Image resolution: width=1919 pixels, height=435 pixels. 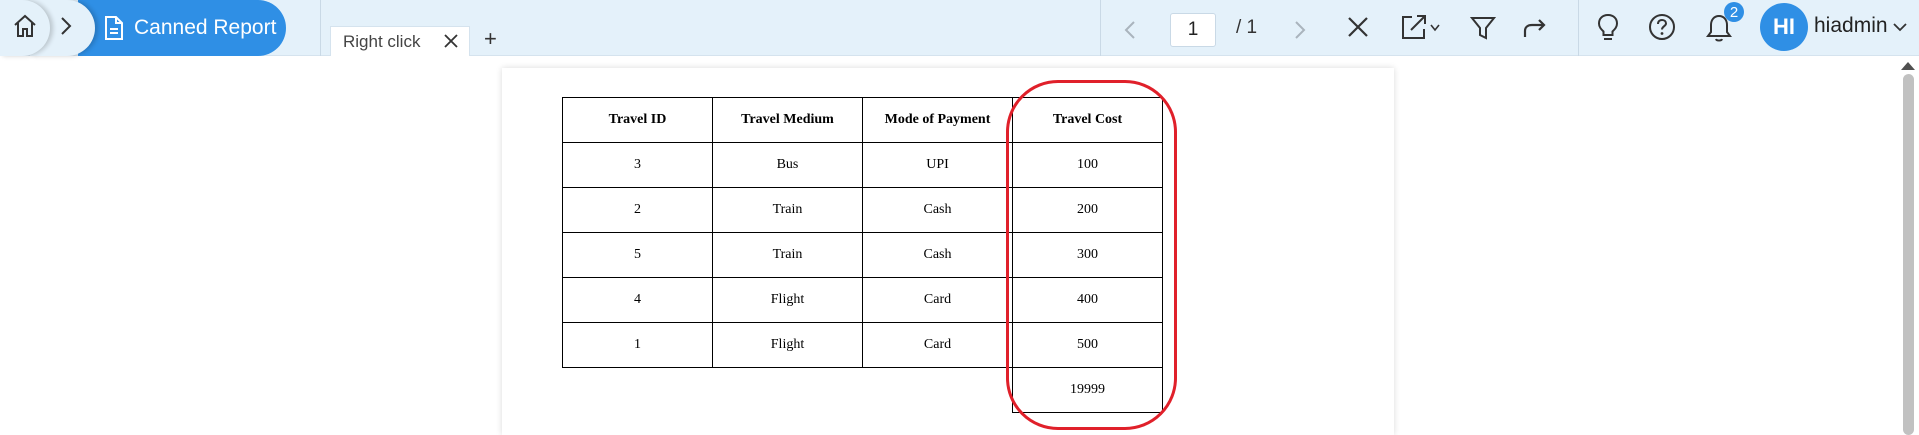 I want to click on table-cell: 2, so click(x=637, y=210).